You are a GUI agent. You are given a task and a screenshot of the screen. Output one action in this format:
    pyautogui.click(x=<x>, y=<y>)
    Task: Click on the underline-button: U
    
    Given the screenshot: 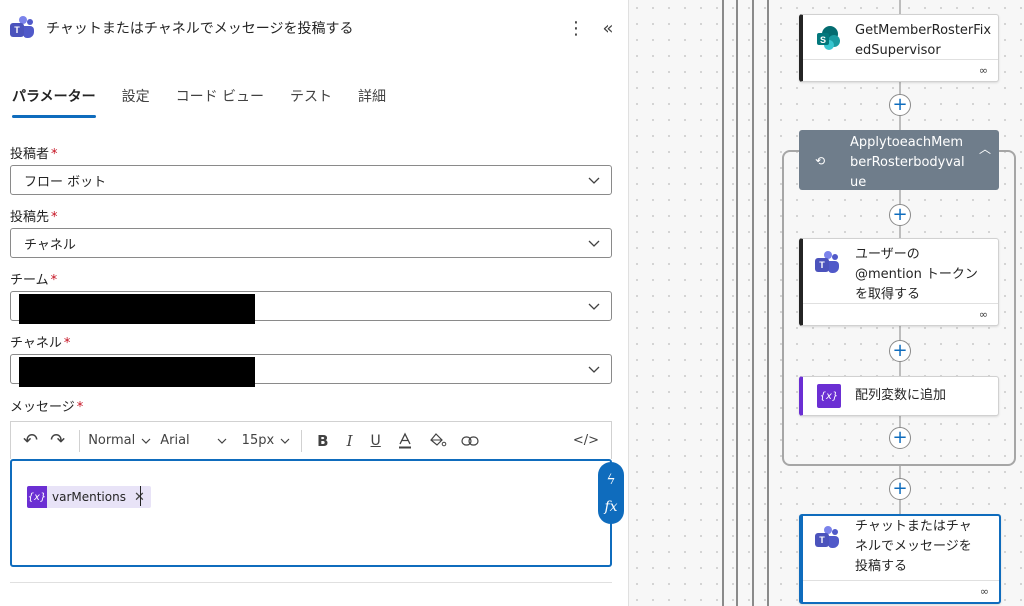 What is the action you would take?
    pyautogui.click(x=376, y=441)
    